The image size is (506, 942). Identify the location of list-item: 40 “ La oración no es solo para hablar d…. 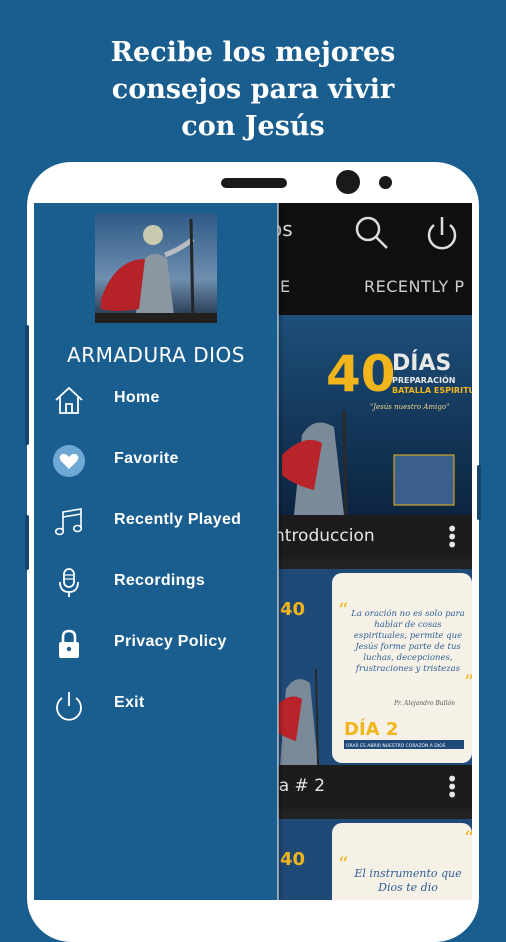
(373, 689).